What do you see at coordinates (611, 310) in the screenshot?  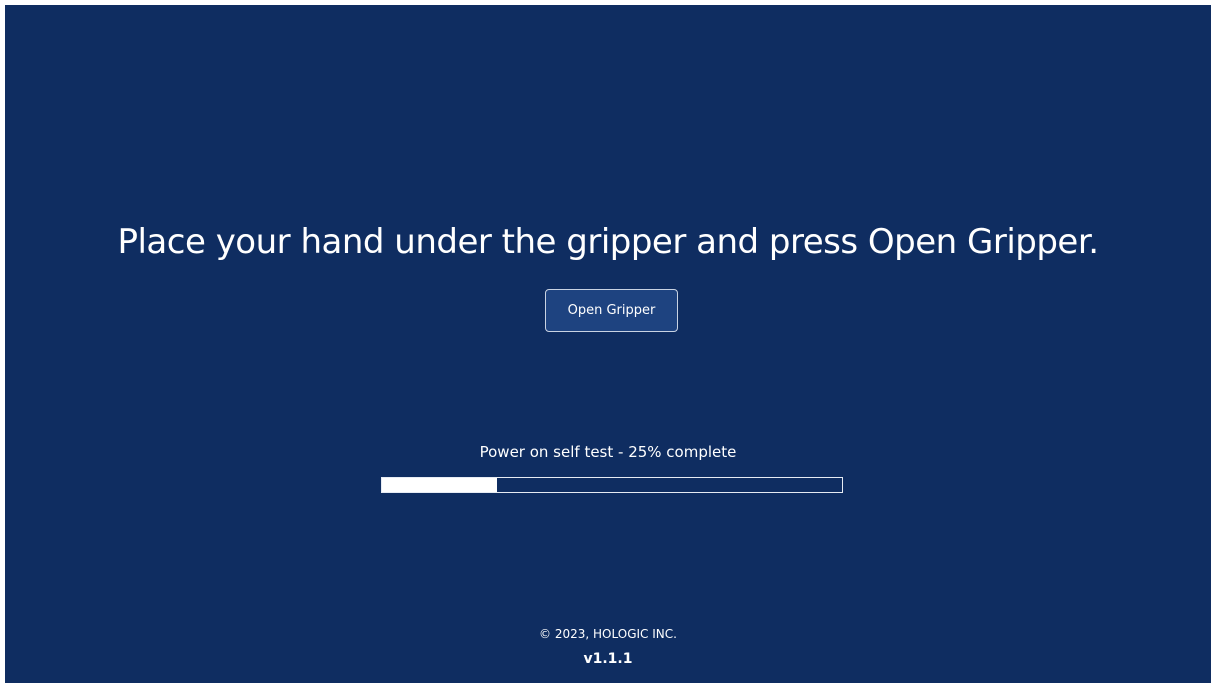 I see `open-gripper-button: Open Gripper` at bounding box center [611, 310].